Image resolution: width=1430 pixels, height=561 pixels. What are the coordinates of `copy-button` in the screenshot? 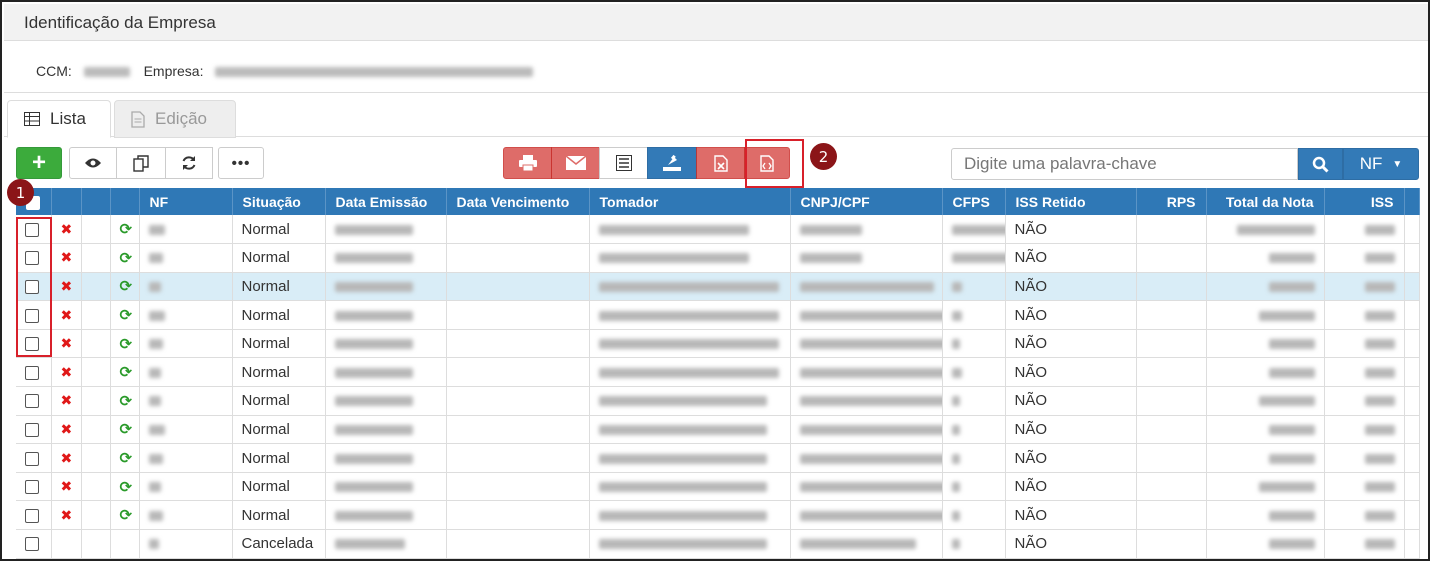 It's located at (141, 163).